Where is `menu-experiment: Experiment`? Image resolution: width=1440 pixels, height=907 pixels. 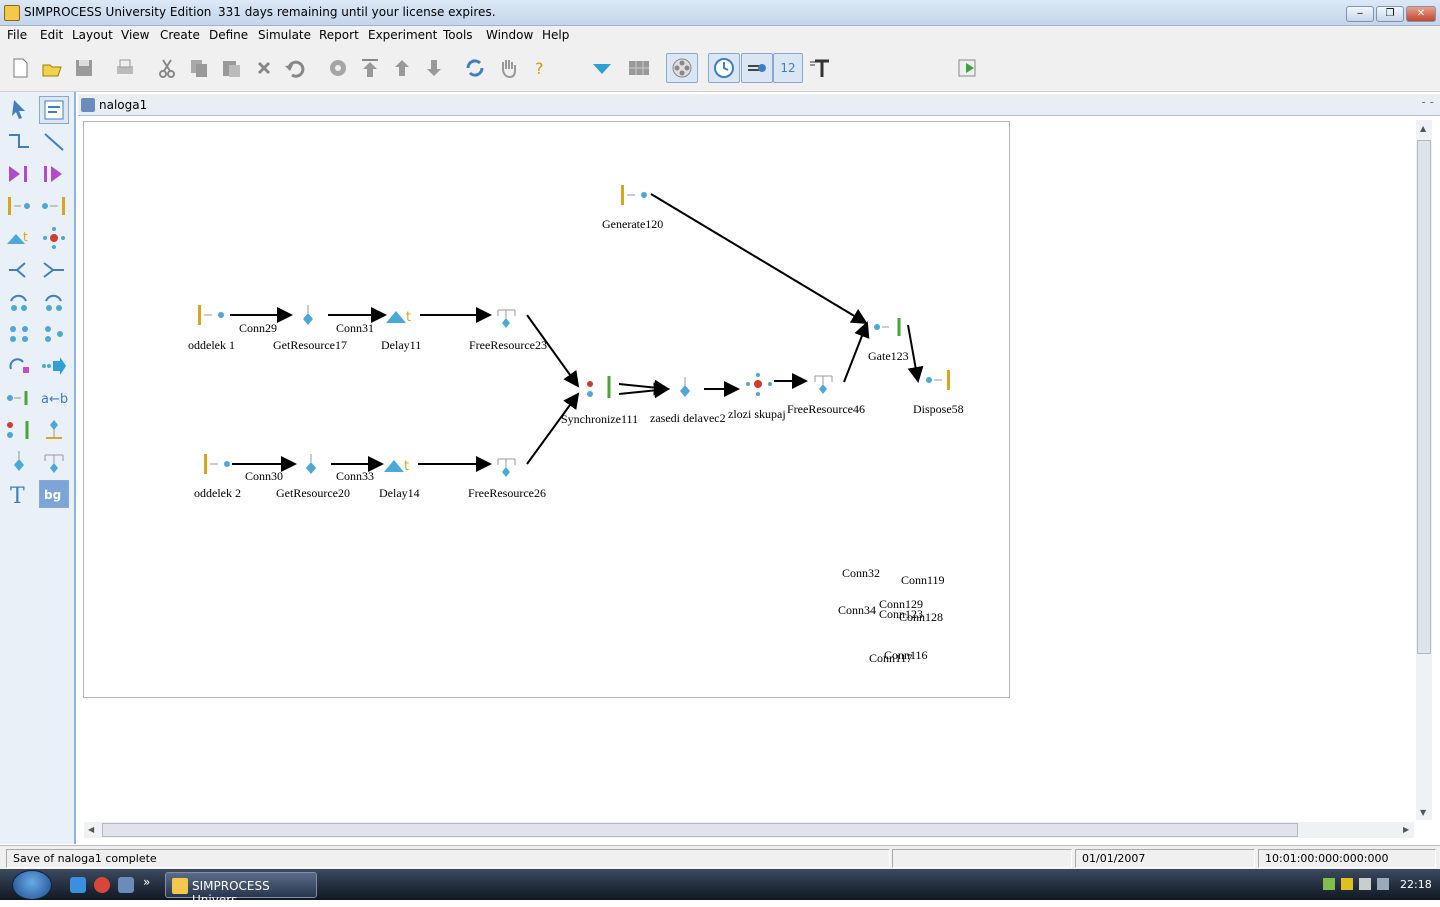 menu-experiment: Experiment is located at coordinates (402, 35).